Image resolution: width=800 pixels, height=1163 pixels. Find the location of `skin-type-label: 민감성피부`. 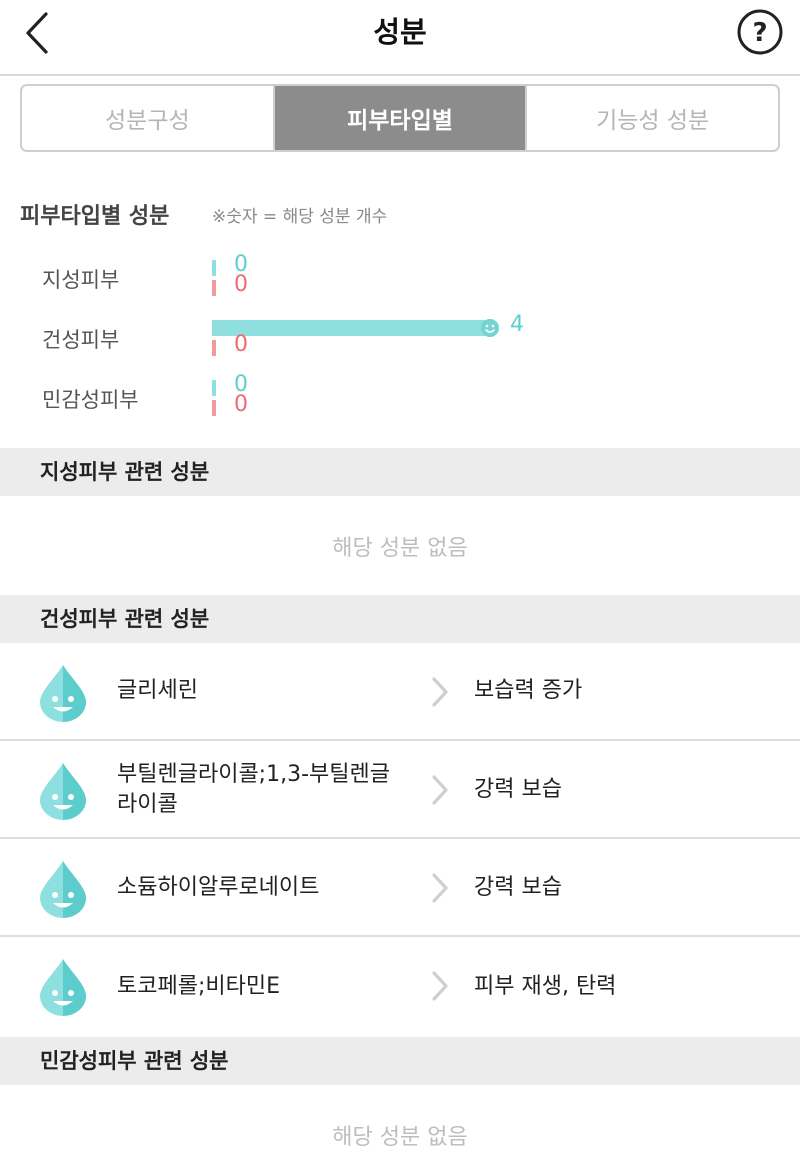

skin-type-label: 민감성피부 is located at coordinates (90, 400).